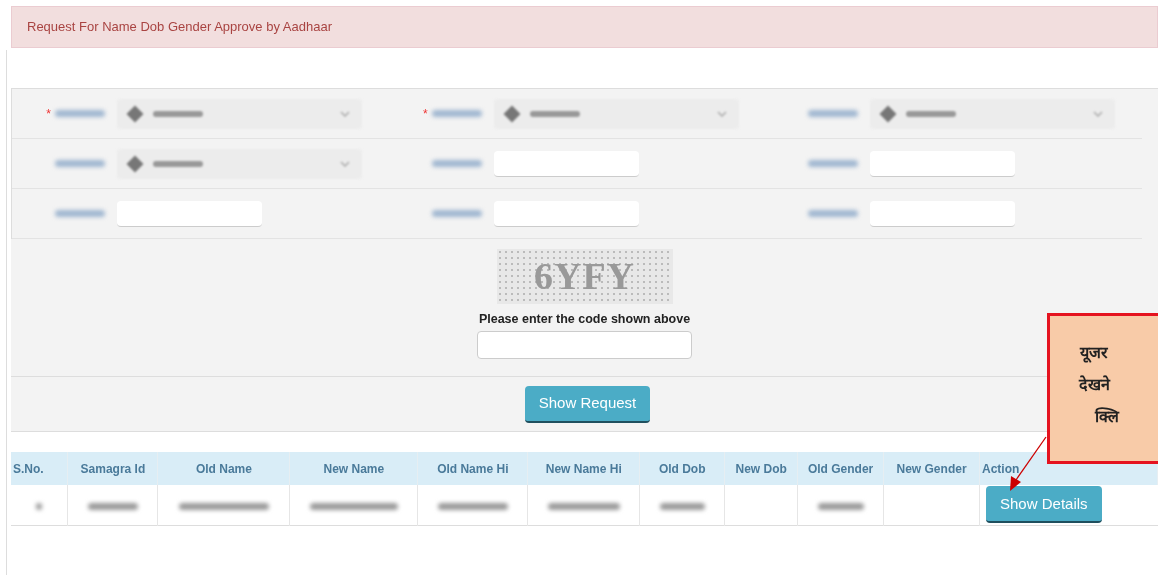  Describe the element at coordinates (472, 468) in the screenshot. I see `column-header: Old Name Hi` at that location.